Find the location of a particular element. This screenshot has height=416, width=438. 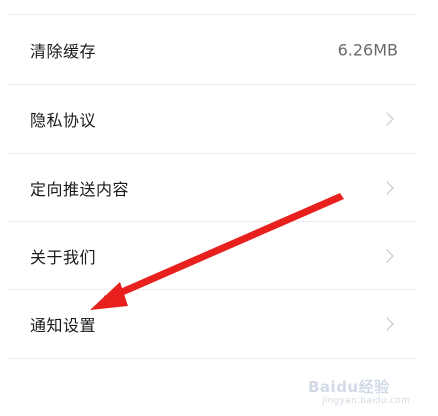

settings-item-label: 关于我们 is located at coordinates (63, 257).